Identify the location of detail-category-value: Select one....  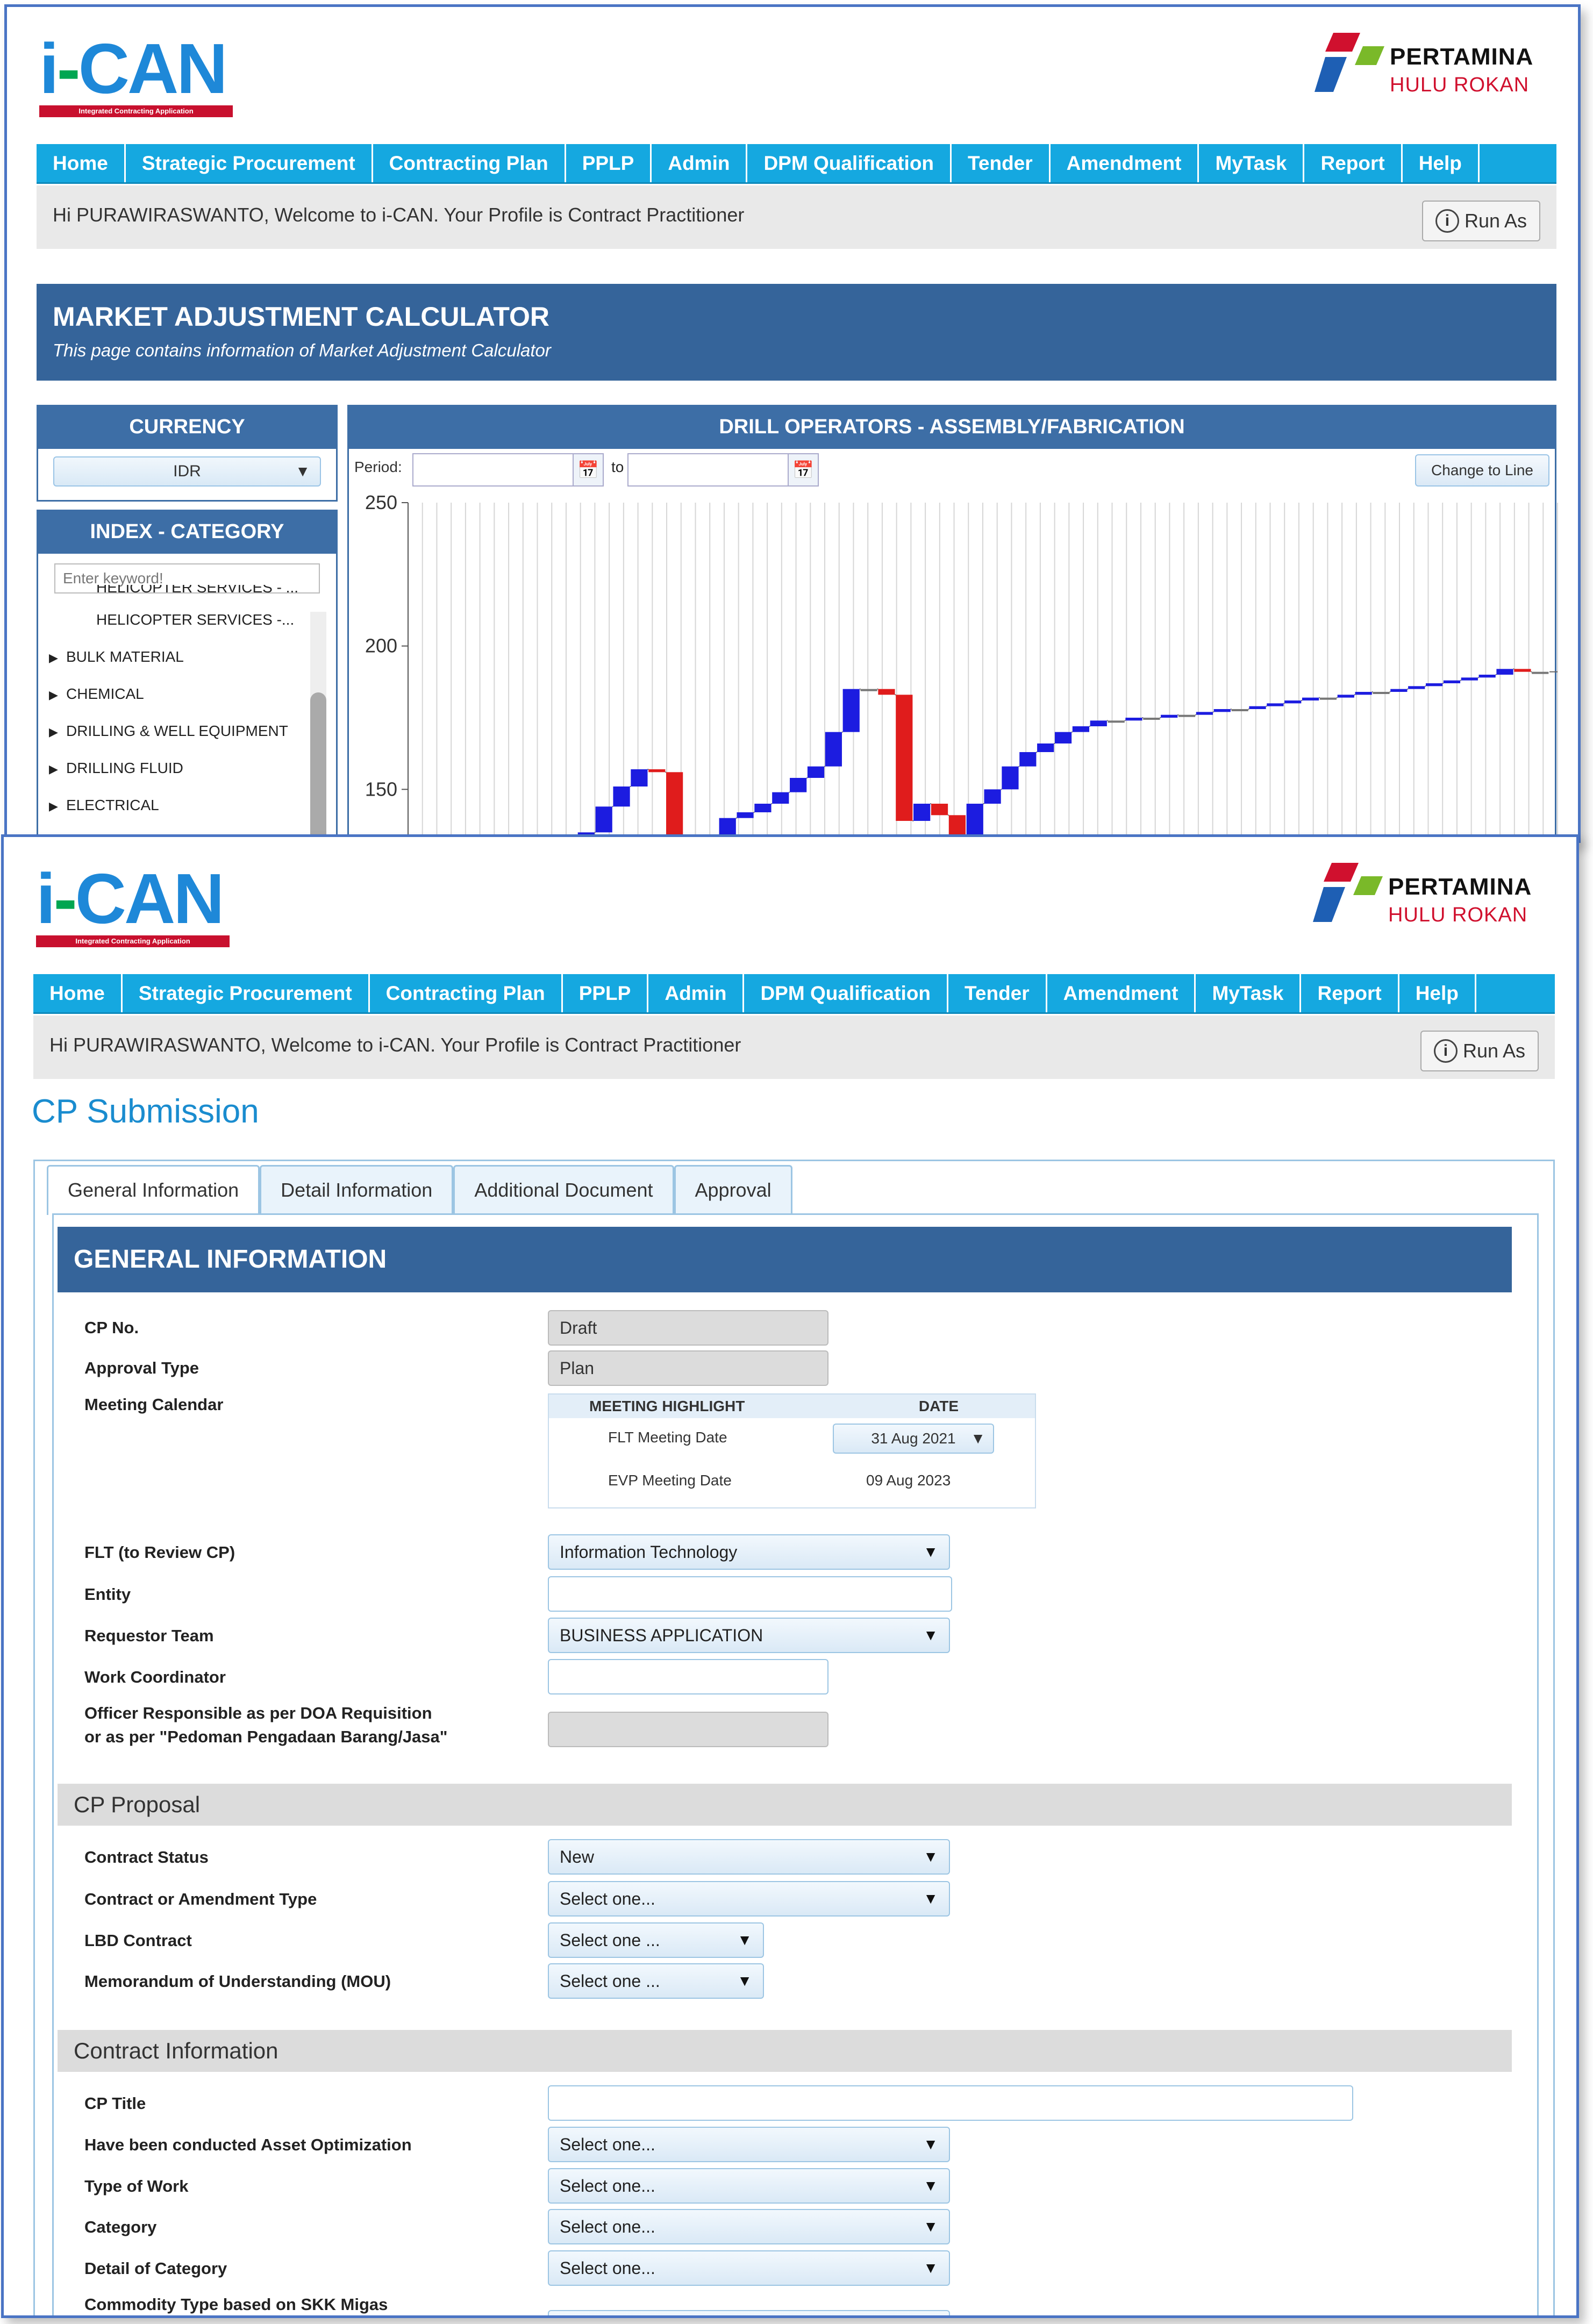
(607, 2268).